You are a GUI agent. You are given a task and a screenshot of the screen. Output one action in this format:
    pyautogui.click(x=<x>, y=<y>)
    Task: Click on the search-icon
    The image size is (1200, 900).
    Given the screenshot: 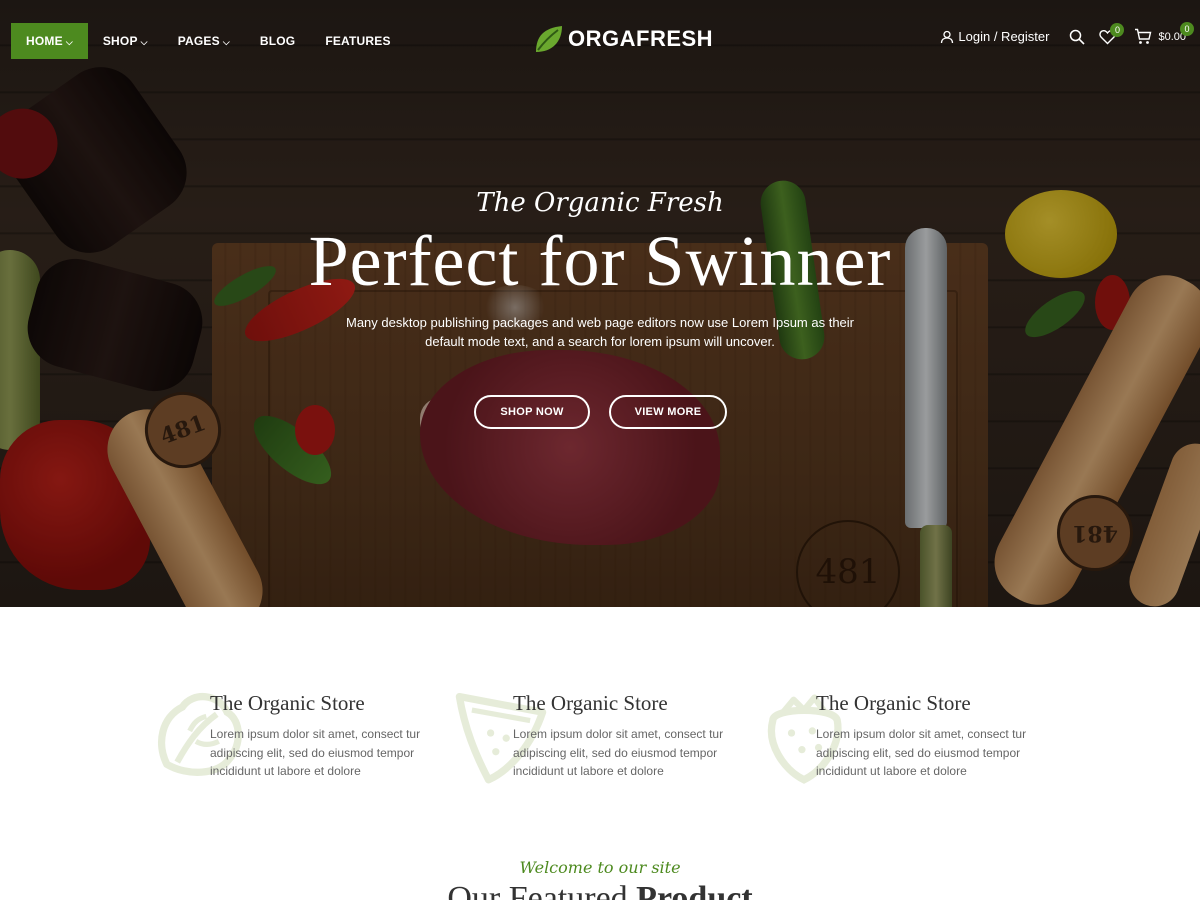 What is the action you would take?
    pyautogui.click(x=1078, y=37)
    